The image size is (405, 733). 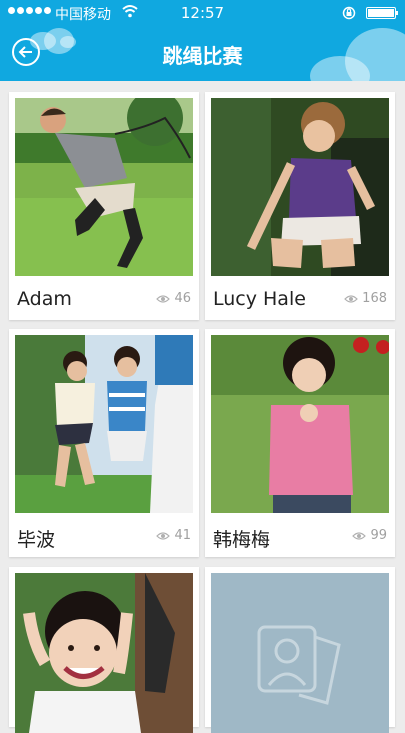 I want to click on contestant-card: 毕波 41, so click(x=104, y=443).